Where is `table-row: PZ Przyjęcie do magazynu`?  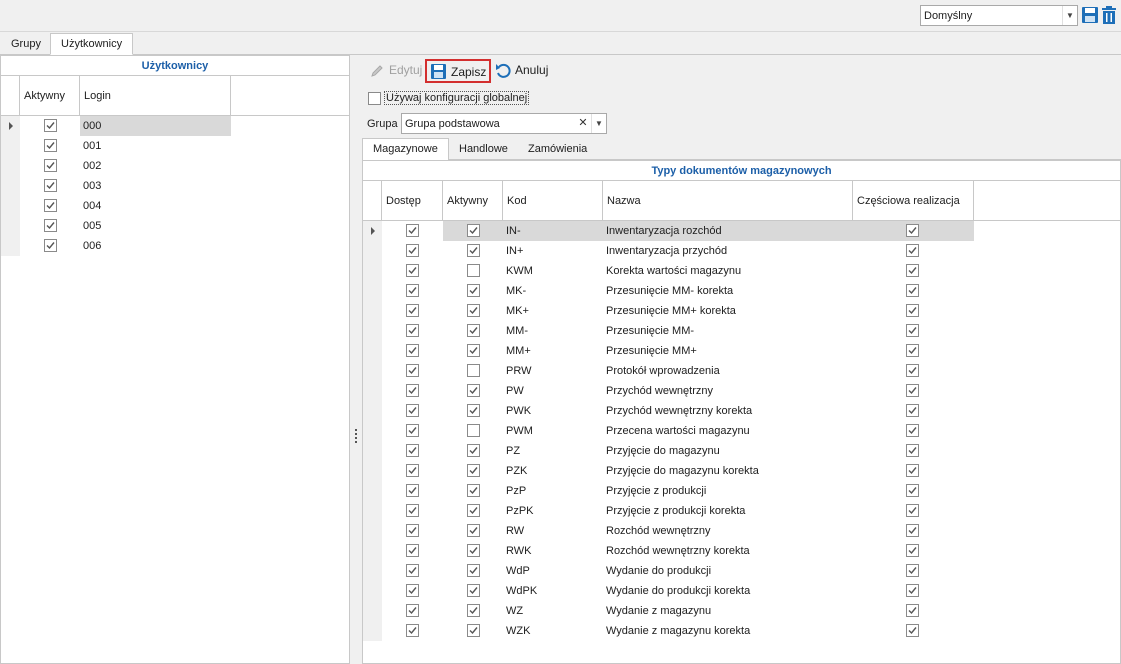
table-row: PZ Przyjęcie do magazynu is located at coordinates (741, 451).